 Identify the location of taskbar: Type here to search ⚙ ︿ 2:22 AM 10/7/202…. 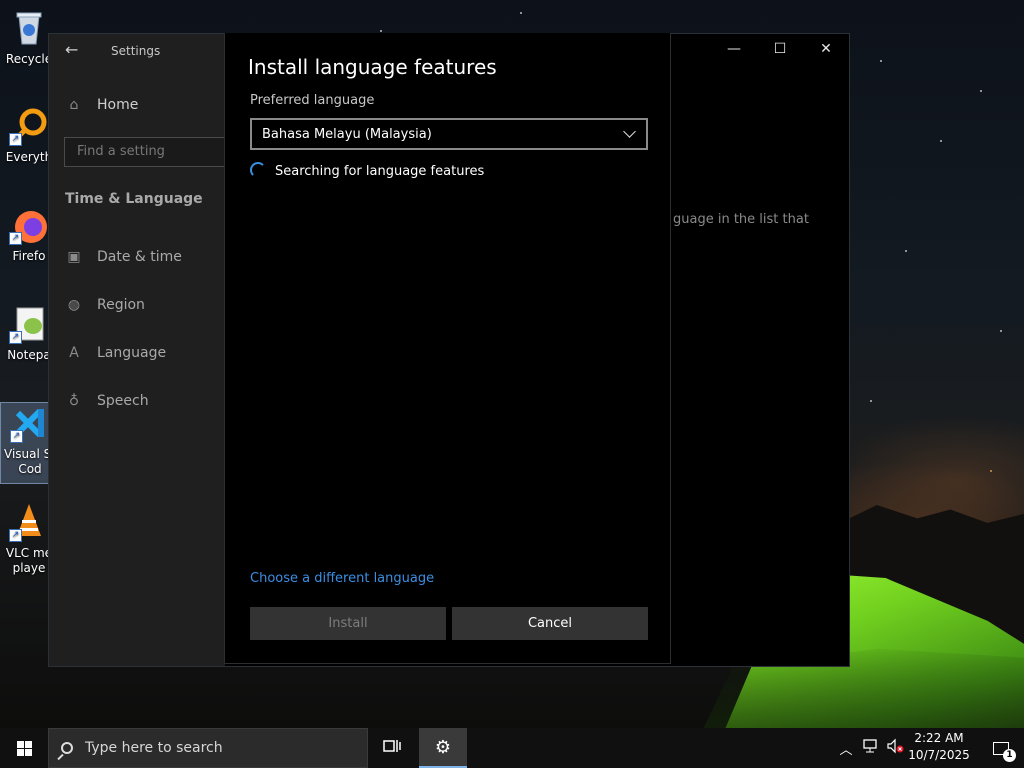
(512, 748).